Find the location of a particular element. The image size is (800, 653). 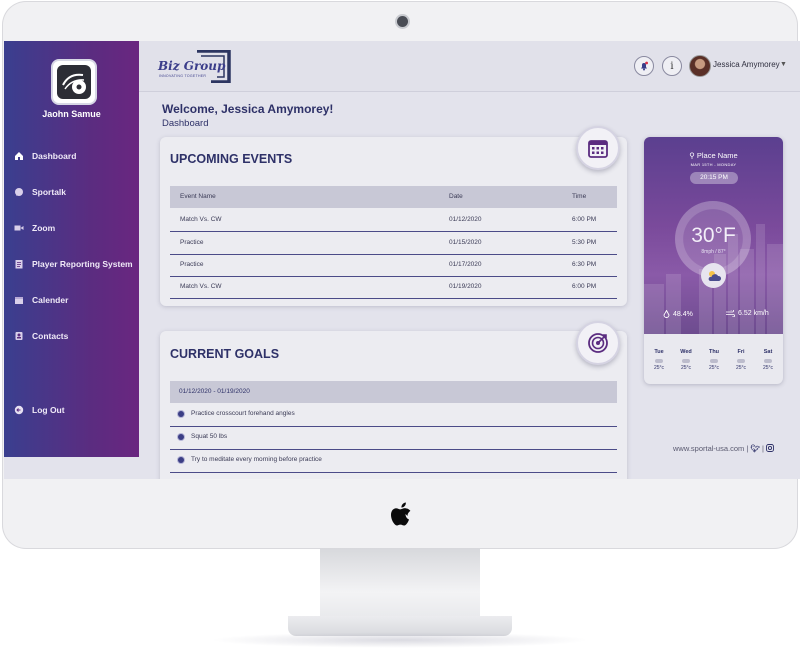

goal-text: Squat 50 lbs is located at coordinates (209, 436).